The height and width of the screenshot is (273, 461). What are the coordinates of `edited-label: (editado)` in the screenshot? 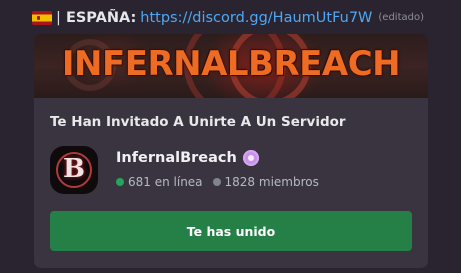 It's located at (401, 17).